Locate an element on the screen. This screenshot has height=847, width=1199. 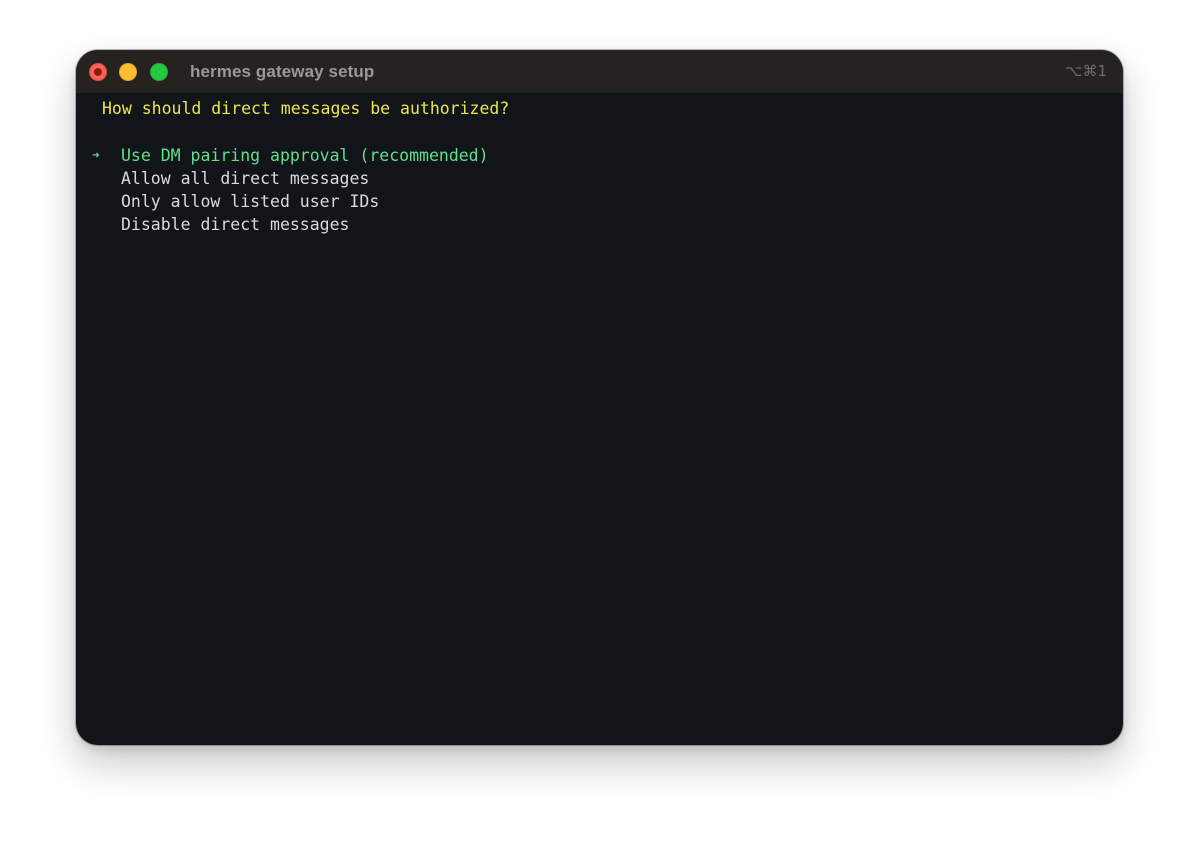
zoom-button is located at coordinates (159, 72).